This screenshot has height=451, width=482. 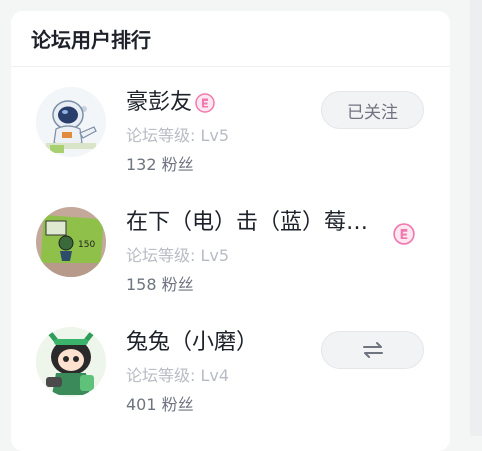 What do you see at coordinates (91, 40) in the screenshot?
I see `panel-title: 论坛用户排行` at bounding box center [91, 40].